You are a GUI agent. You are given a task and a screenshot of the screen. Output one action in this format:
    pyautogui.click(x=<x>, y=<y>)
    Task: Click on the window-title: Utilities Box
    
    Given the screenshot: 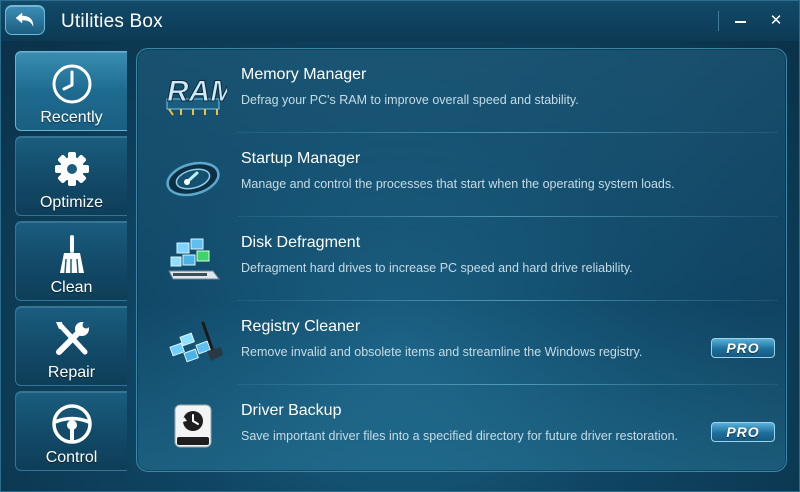 What is the action you would take?
    pyautogui.click(x=112, y=21)
    